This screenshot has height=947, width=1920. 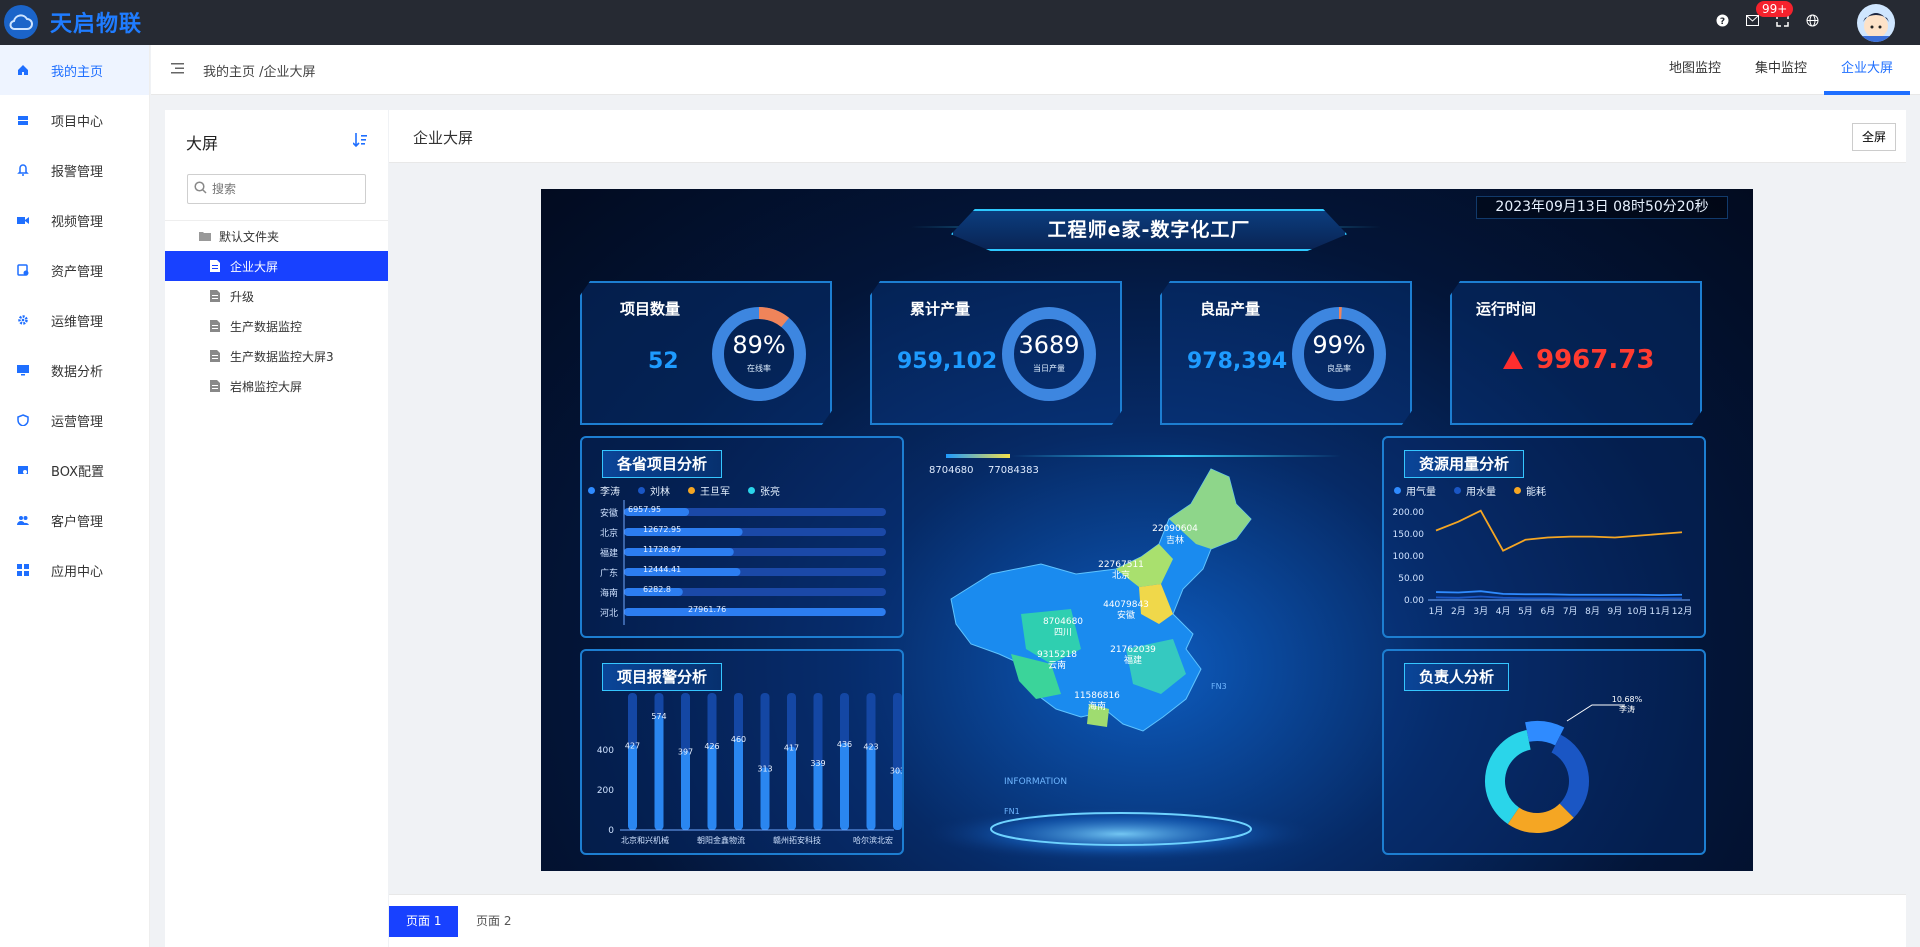 What do you see at coordinates (254, 266) in the screenshot?
I see `file-label: 企业大屏` at bounding box center [254, 266].